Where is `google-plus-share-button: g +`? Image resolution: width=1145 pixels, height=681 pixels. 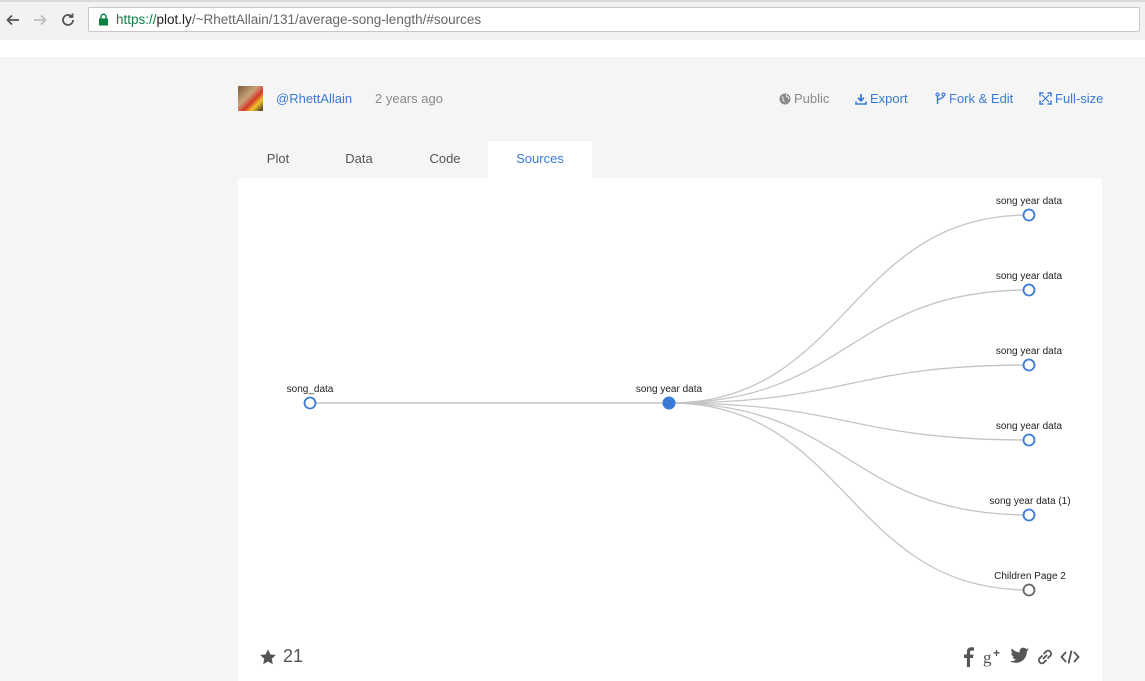 google-plus-share-button: g + is located at coordinates (994, 659).